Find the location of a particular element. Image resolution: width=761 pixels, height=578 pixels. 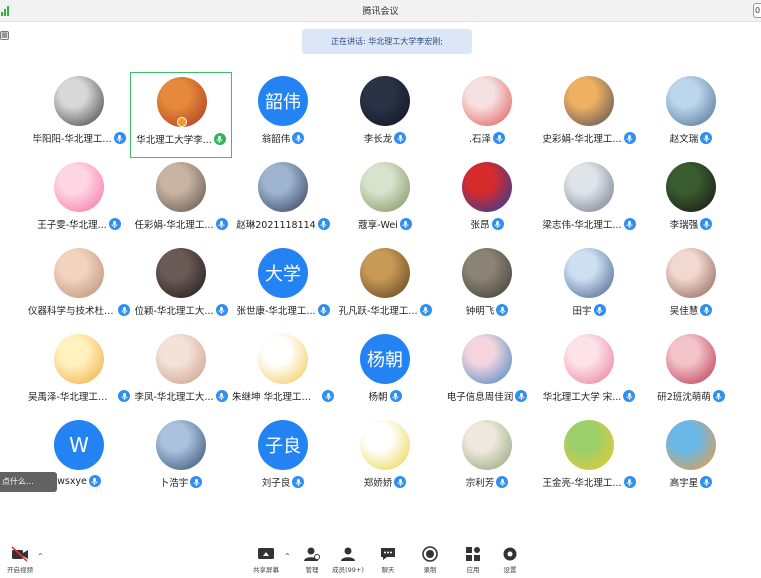

participant-tile: 电子信息周佳润 is located at coordinates (487, 373).